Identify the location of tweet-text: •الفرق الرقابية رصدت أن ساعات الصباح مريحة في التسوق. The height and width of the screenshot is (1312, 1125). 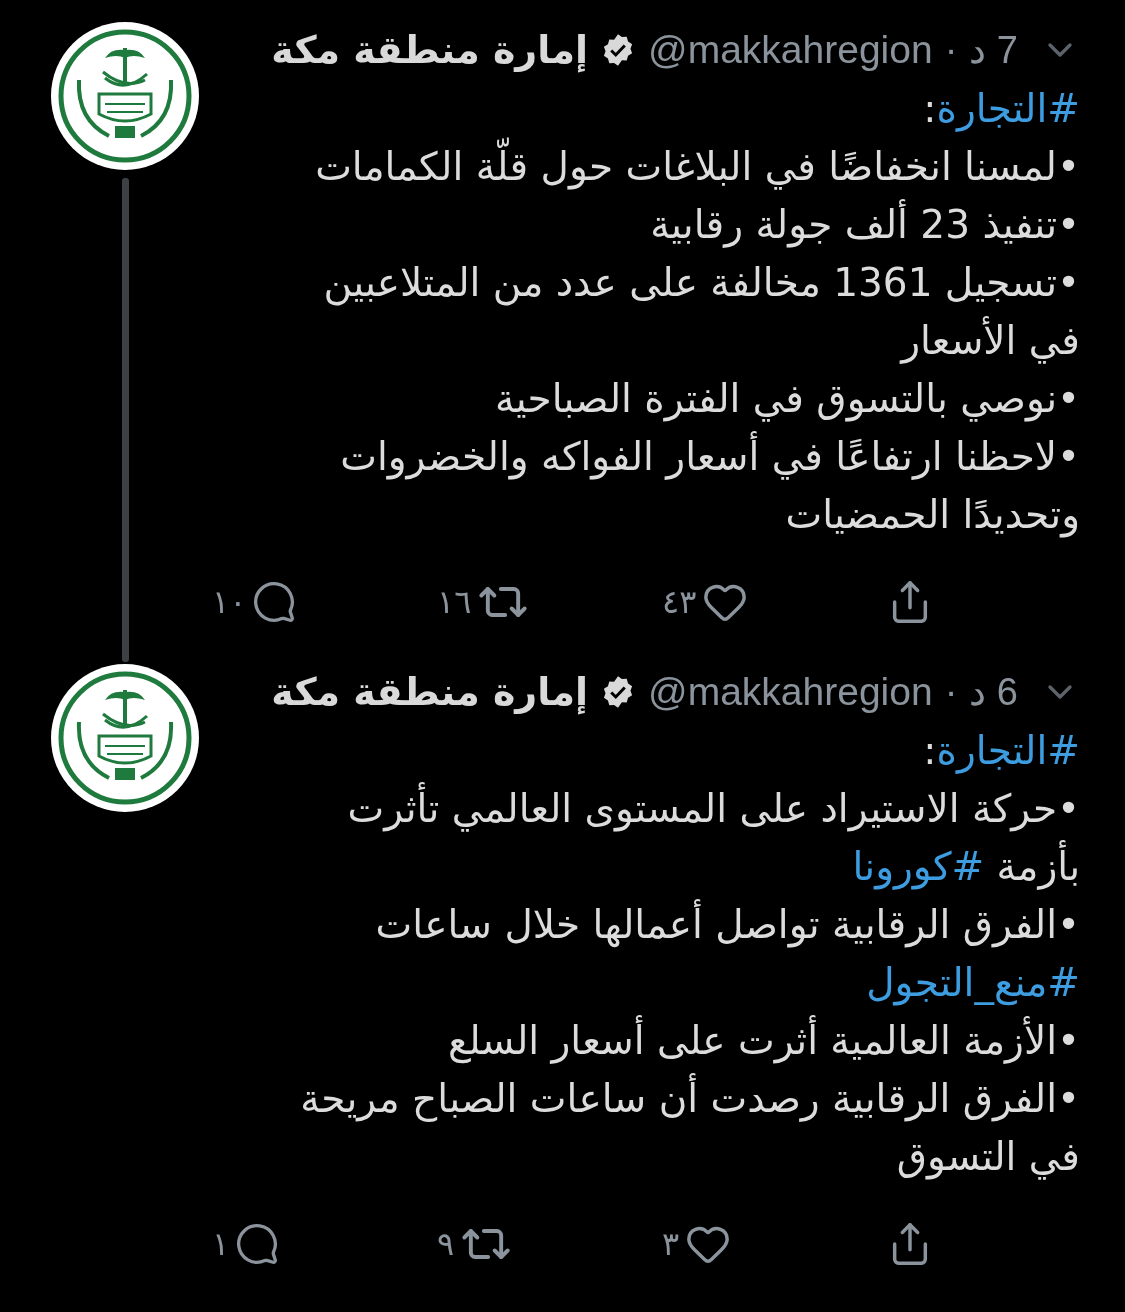
(650, 1128).